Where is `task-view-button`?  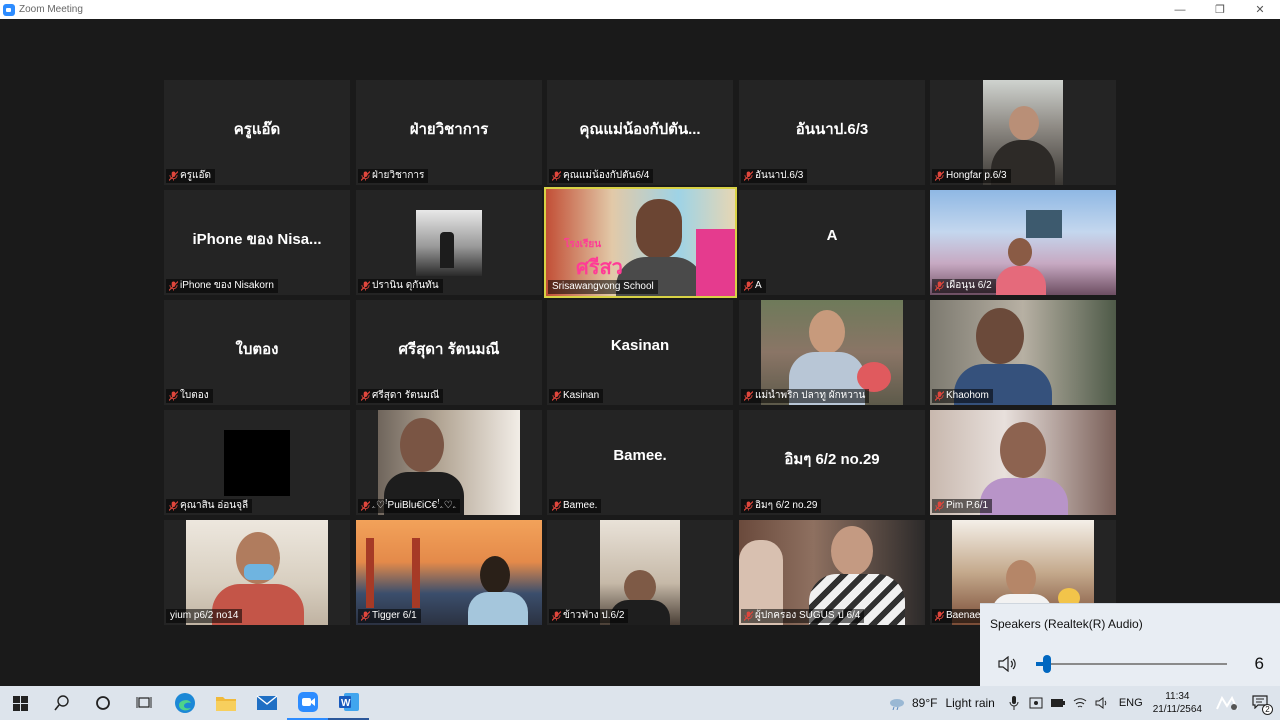
task-view-button is located at coordinates (143, 703).